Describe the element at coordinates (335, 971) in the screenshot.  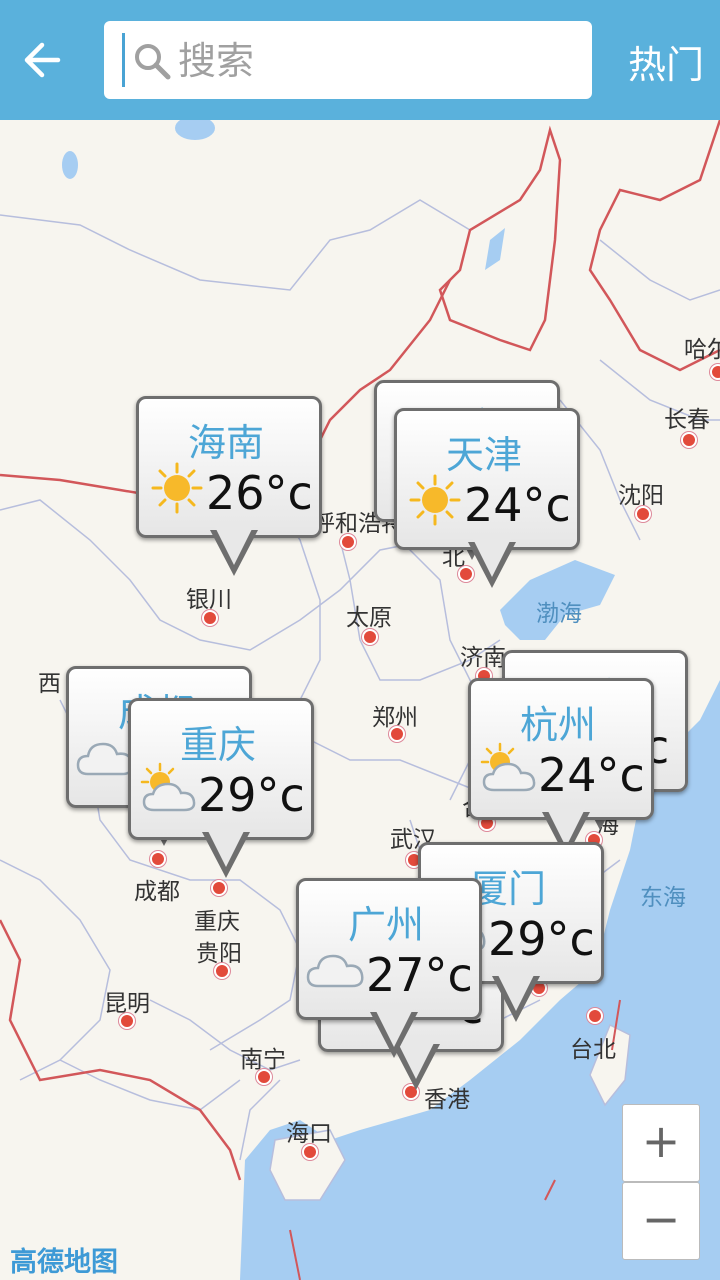
I see `cloudy-icon` at that location.